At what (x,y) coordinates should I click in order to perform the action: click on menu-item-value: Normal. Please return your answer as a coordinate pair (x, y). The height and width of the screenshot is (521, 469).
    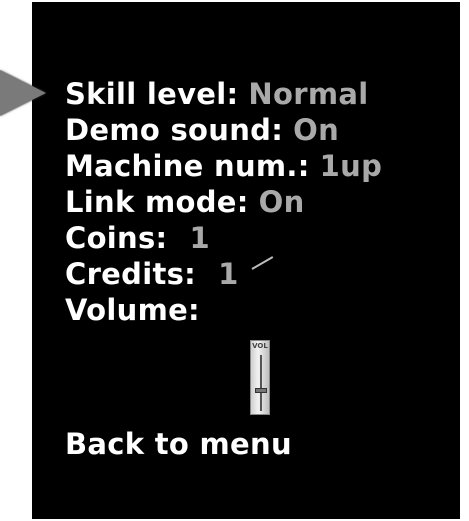
    Looking at the image, I should click on (308, 94).